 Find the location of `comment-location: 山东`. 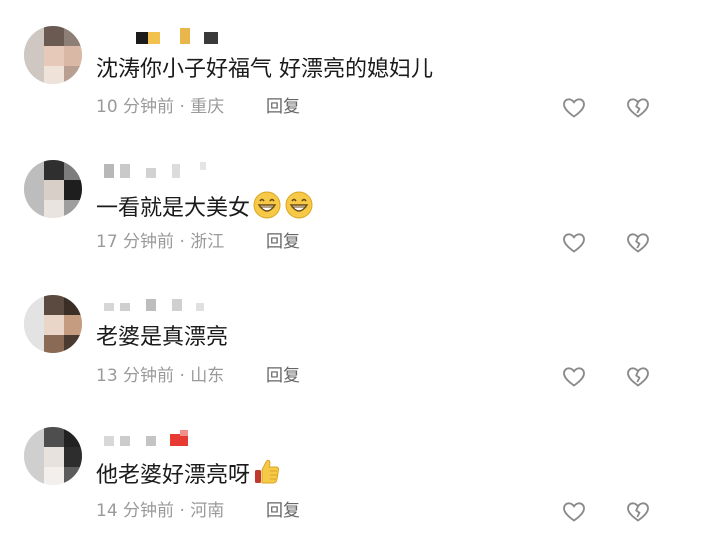

comment-location: 山东 is located at coordinates (207, 376).